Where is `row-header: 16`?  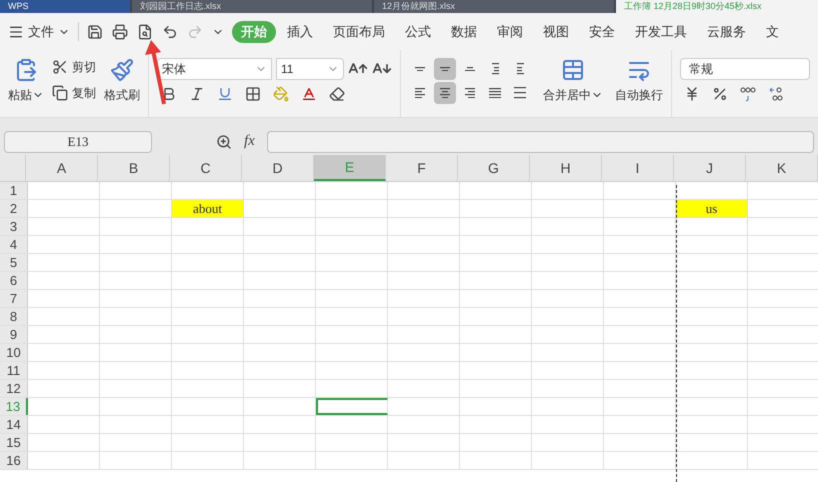
row-header: 16 is located at coordinates (14, 460).